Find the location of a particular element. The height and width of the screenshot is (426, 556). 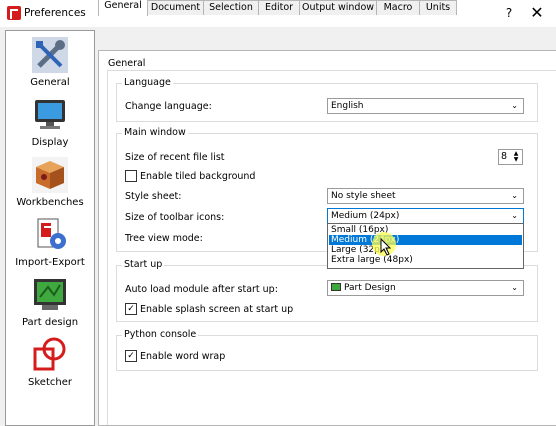

tab-units: Units is located at coordinates (438, 7).